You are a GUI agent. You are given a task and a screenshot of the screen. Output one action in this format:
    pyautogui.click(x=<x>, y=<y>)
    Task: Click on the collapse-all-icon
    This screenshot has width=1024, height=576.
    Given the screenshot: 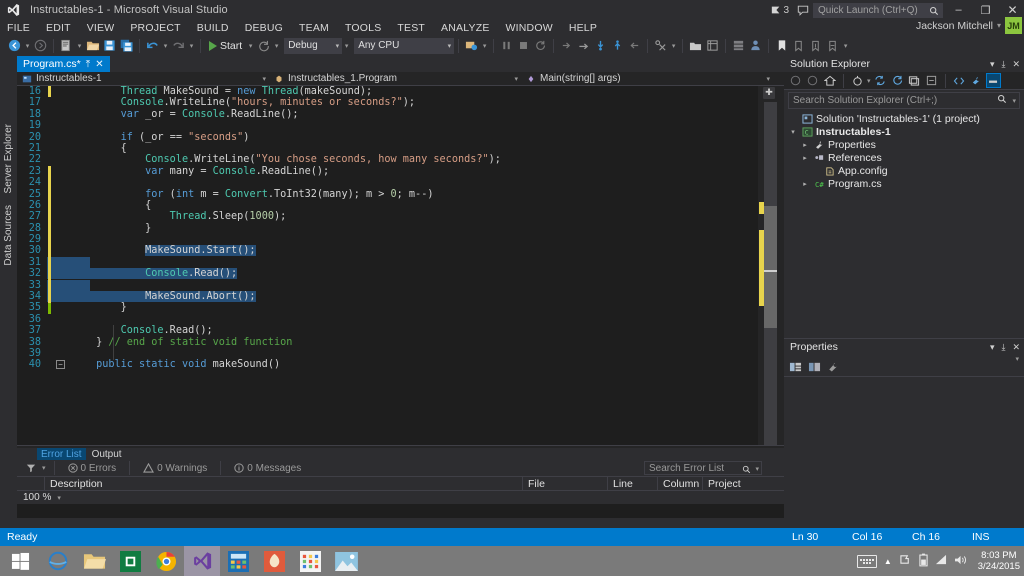 What is the action you would take?
    pyautogui.click(x=931, y=80)
    